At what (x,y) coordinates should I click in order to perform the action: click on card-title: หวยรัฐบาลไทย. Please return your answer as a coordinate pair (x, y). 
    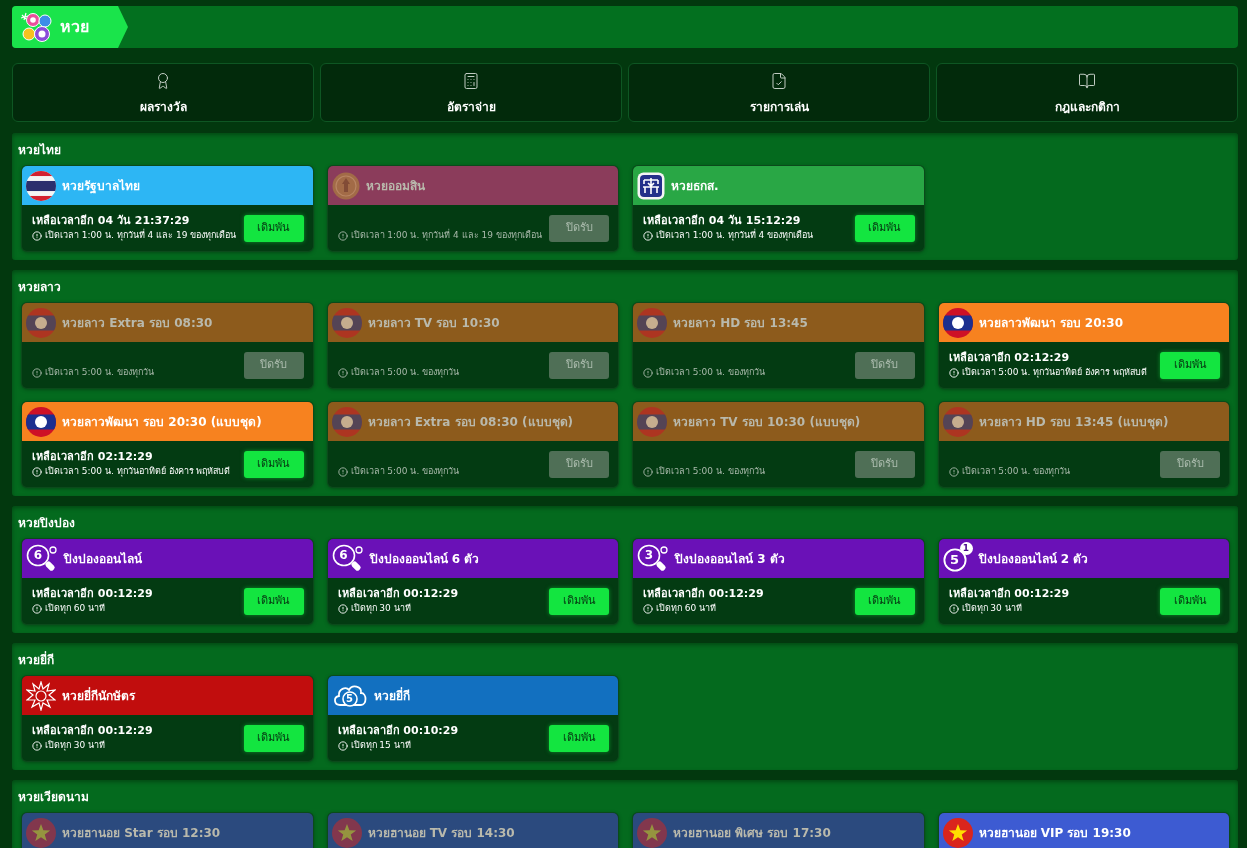
    Looking at the image, I should click on (101, 186).